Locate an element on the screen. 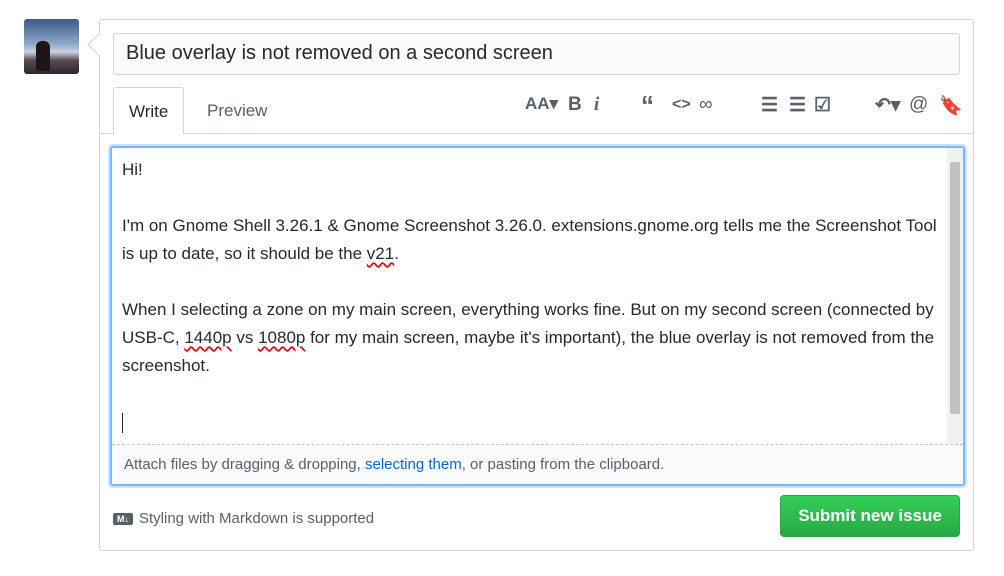 The height and width of the screenshot is (576, 1004). submit-new-issue-button: Submit new issue is located at coordinates (870, 516).